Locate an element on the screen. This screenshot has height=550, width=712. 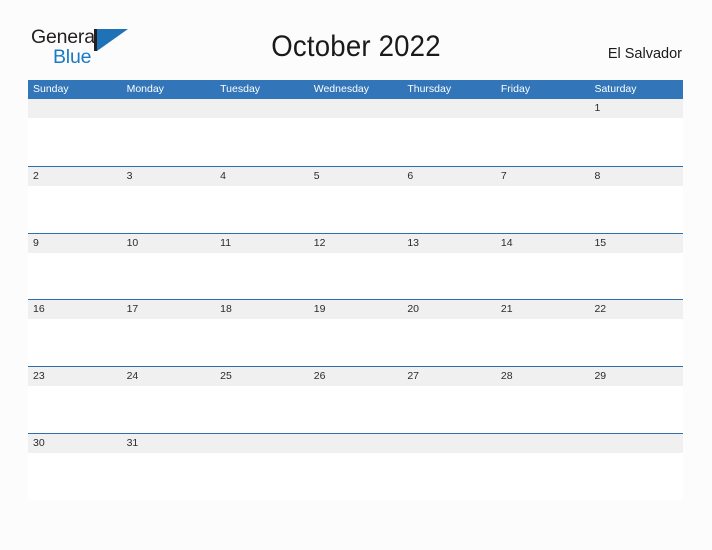
week-row: 16 17 18 19 20 21 22 is located at coordinates (355, 333).